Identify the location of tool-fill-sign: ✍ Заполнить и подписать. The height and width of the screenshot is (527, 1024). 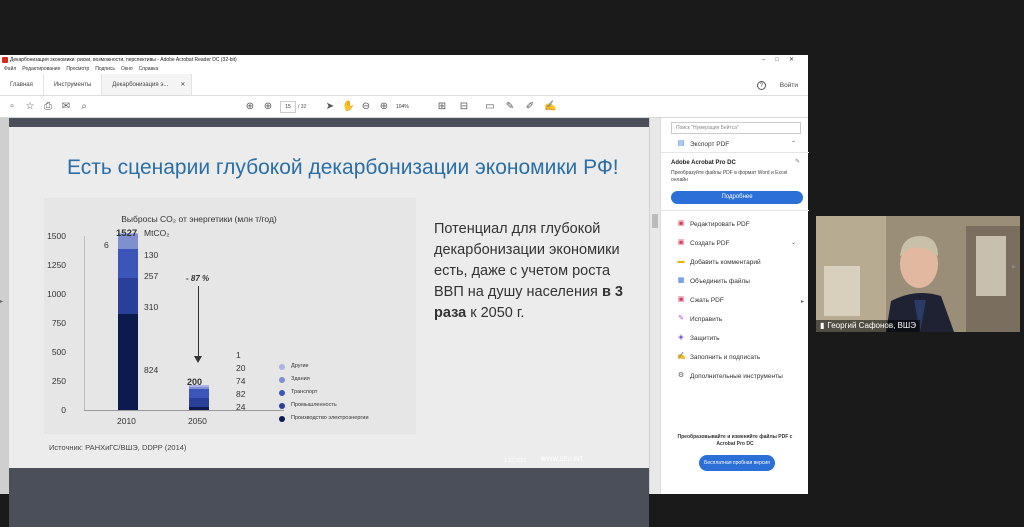
(718, 357).